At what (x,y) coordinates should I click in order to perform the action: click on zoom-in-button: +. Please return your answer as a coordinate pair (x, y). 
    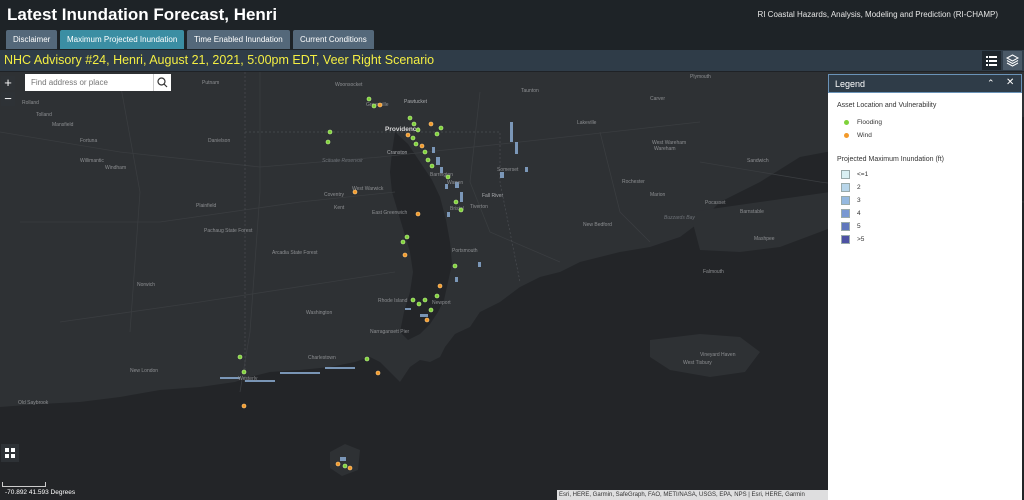
    Looking at the image, I should click on (8, 83).